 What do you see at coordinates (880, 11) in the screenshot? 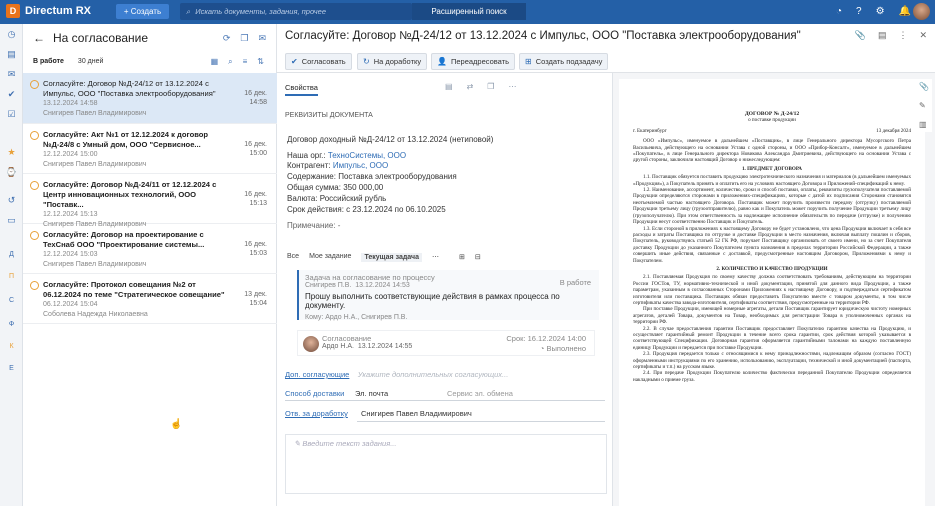
I see `settings-icon: ⚙` at bounding box center [880, 11].